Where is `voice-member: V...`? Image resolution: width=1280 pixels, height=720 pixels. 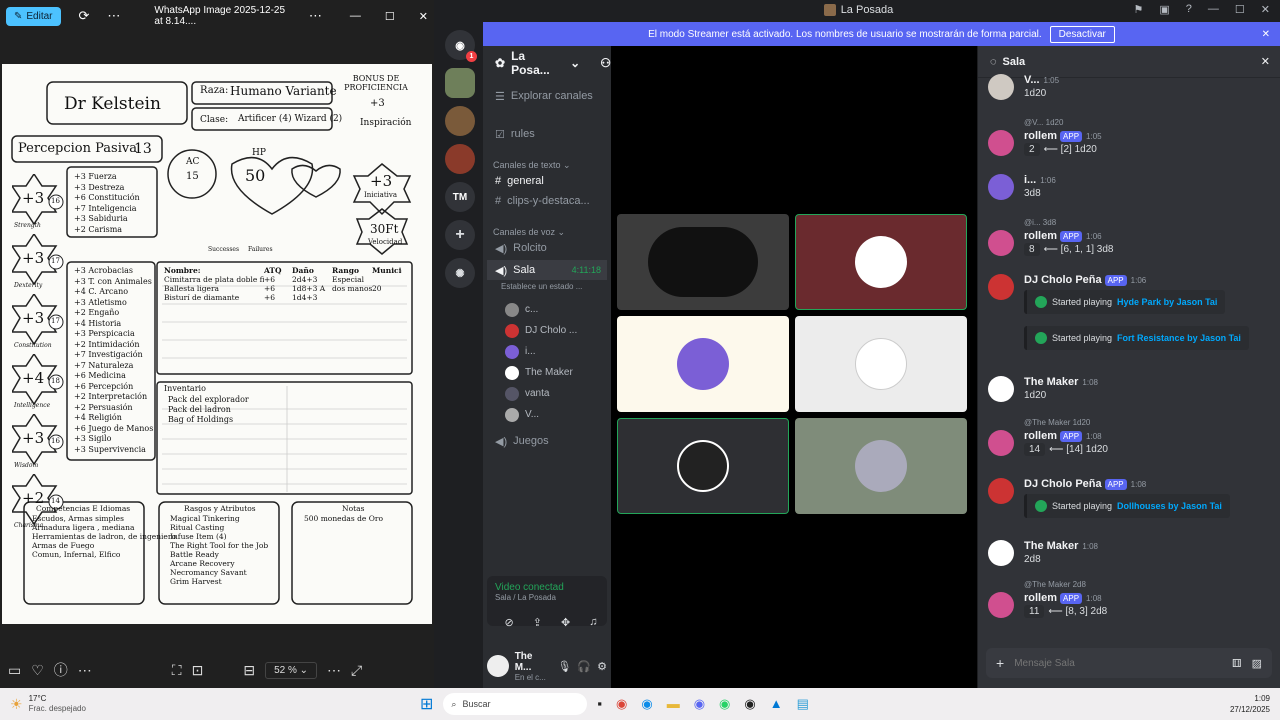 voice-member: V... is located at coordinates (547, 414).